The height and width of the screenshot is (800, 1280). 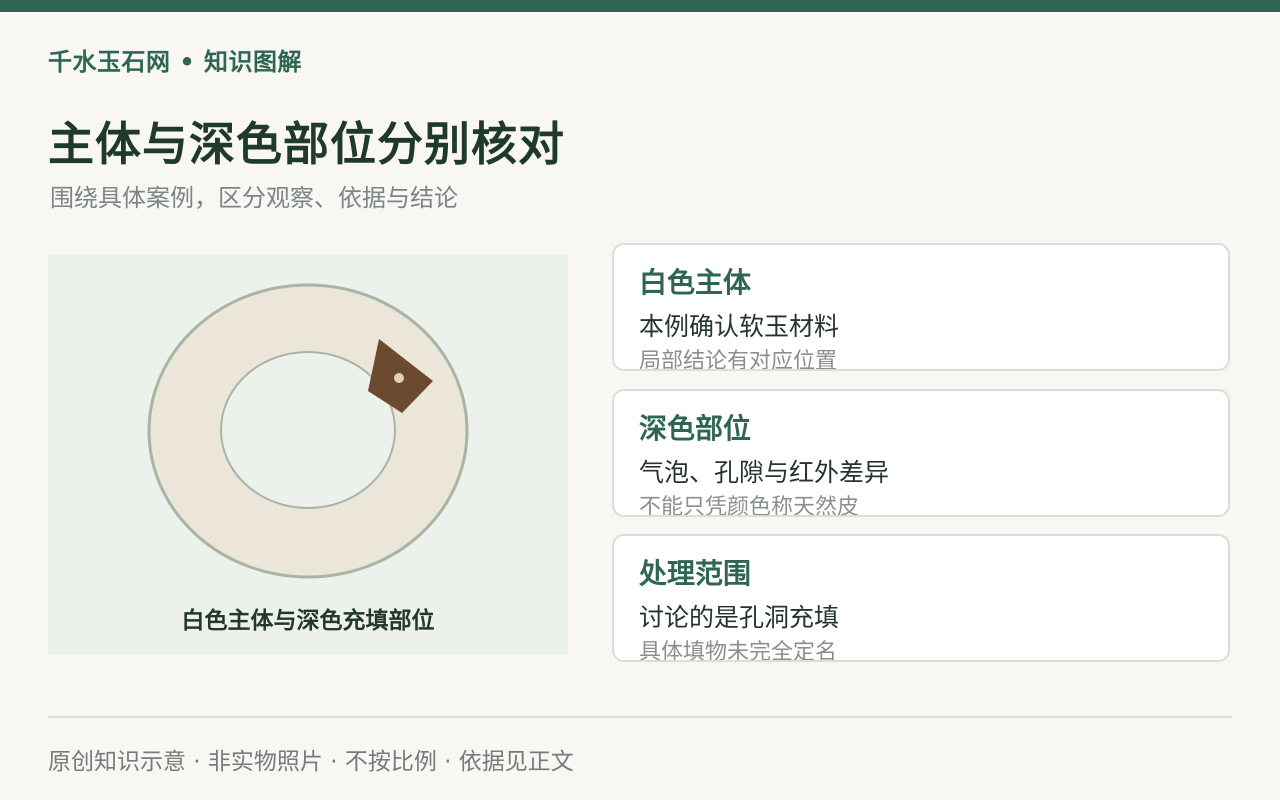 I want to click on diagram-caption: 白色主体与深色充填部位, so click(x=308, y=621).